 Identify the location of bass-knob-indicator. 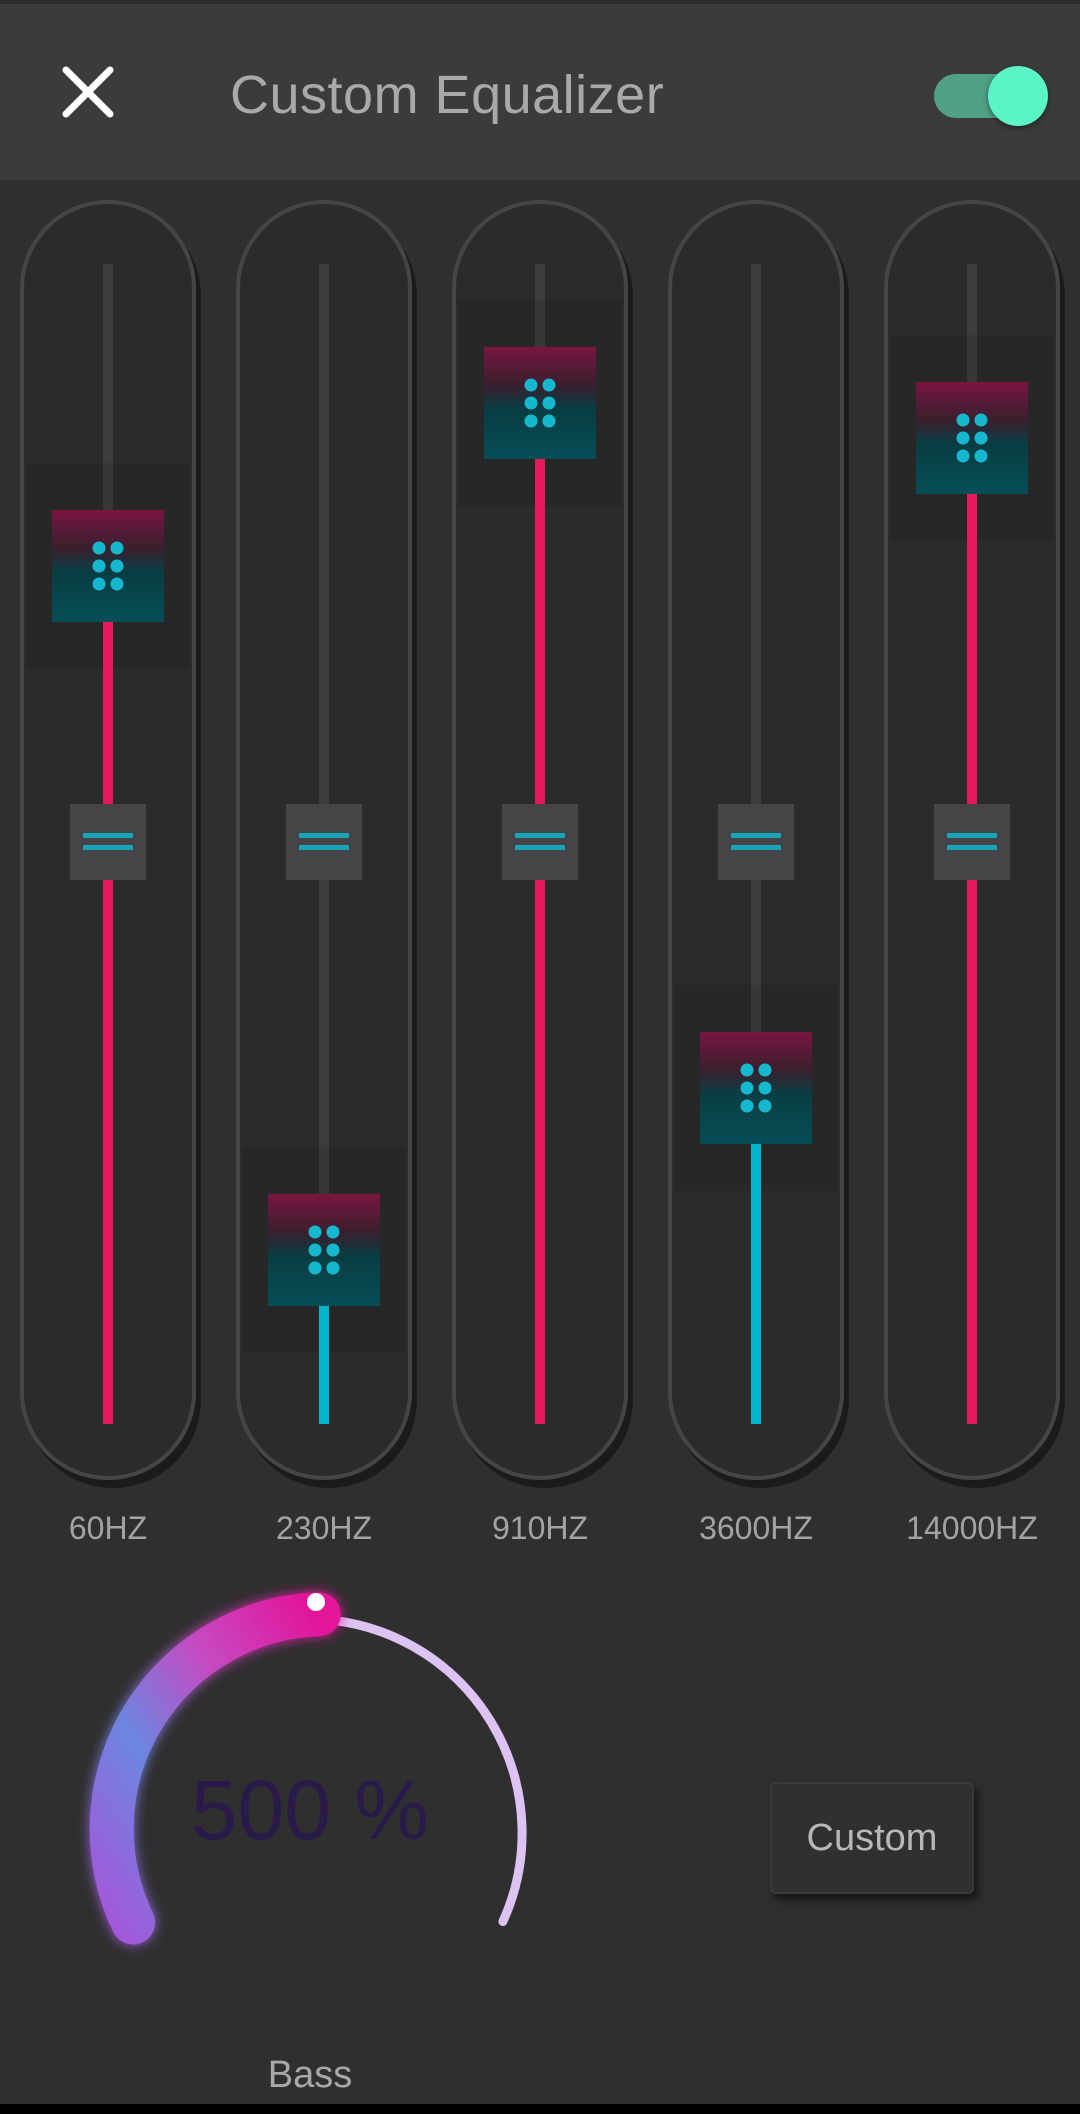
(316, 1602).